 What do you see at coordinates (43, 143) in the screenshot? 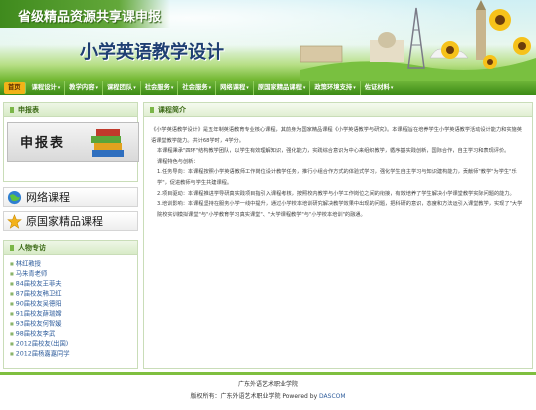
I see `apply-form-text: 申报表` at bounding box center [43, 143].